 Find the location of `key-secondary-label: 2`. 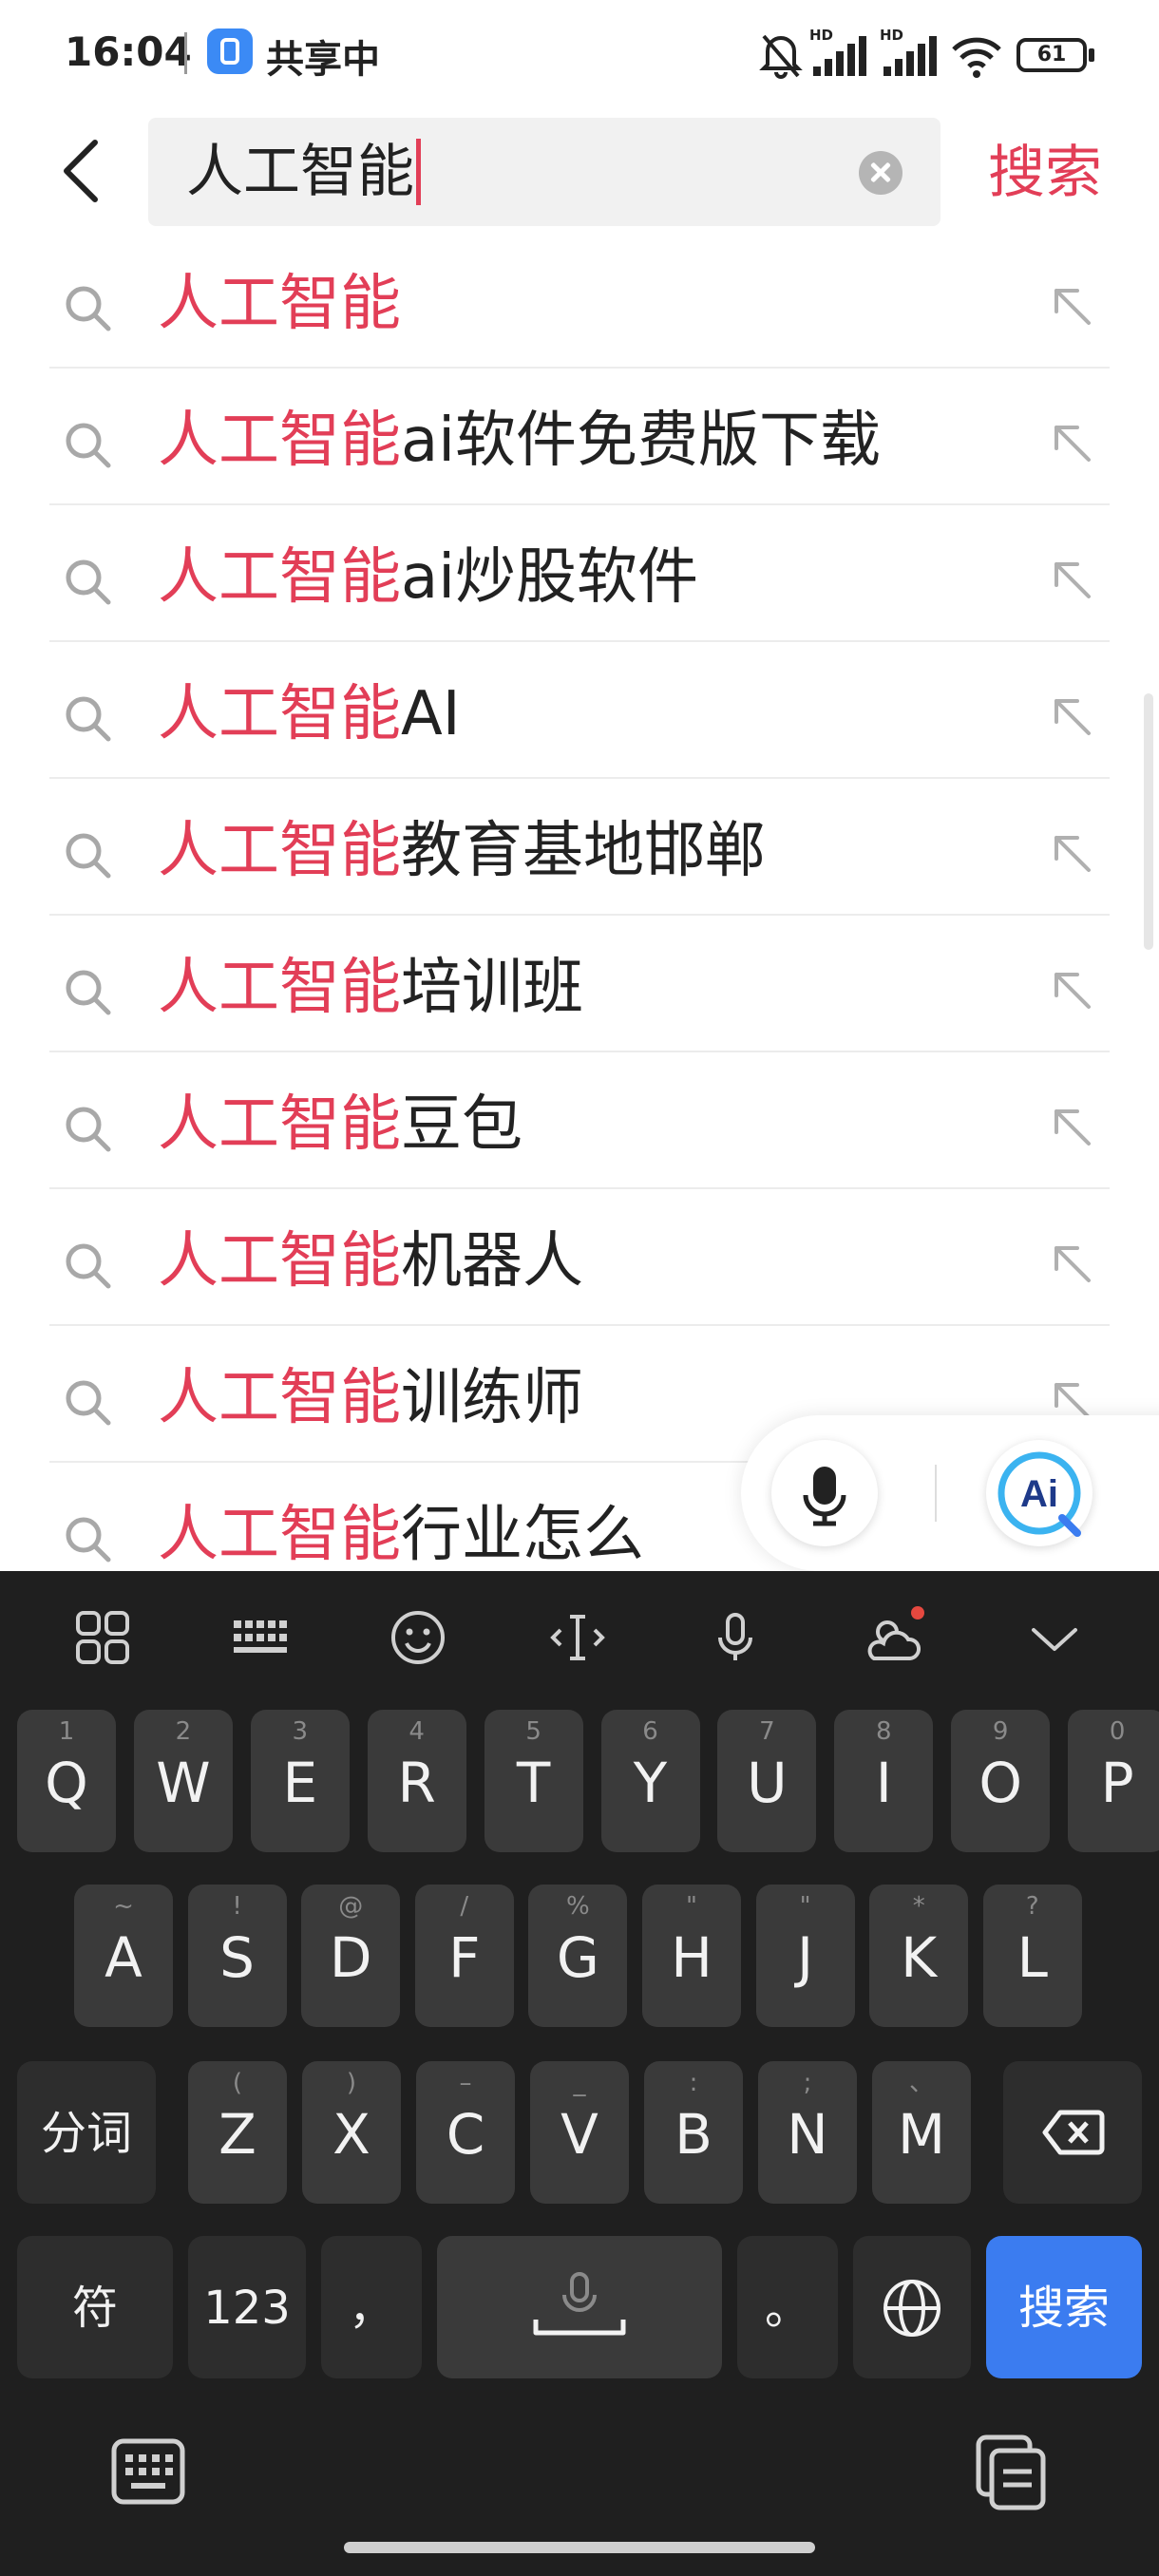

key-secondary-label: 2 is located at coordinates (183, 1731).